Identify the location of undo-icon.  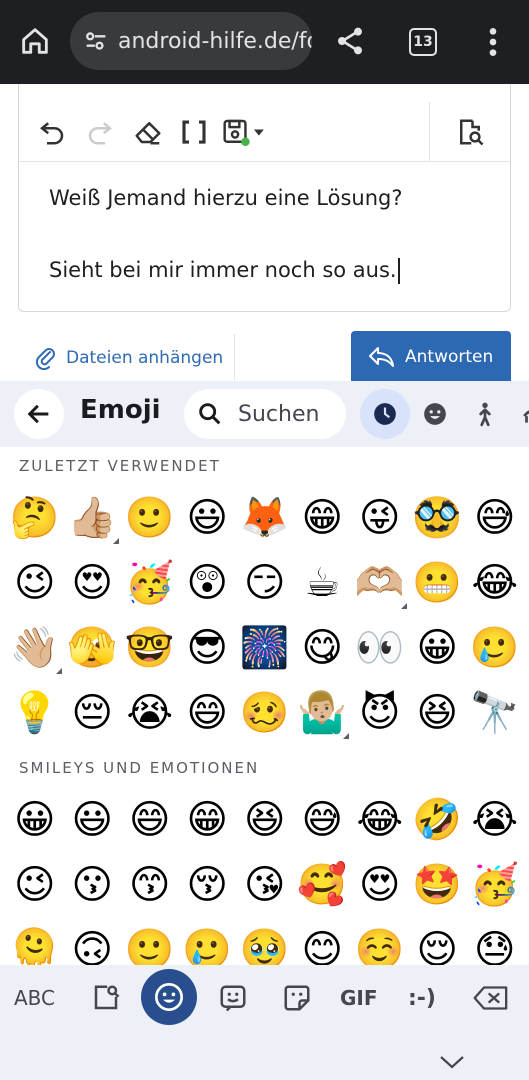
(52, 132).